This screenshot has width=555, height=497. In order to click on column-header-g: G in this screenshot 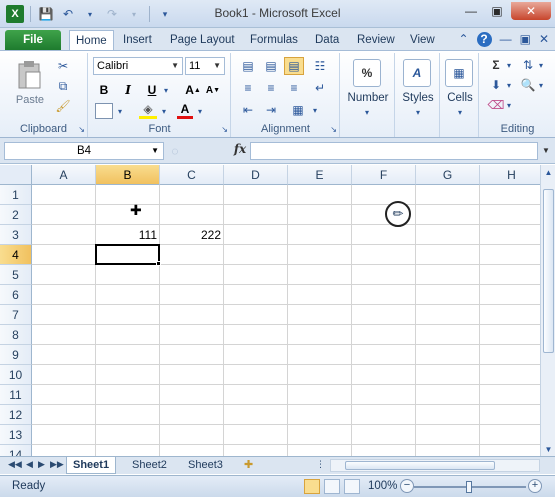, I will do `click(448, 175)`.